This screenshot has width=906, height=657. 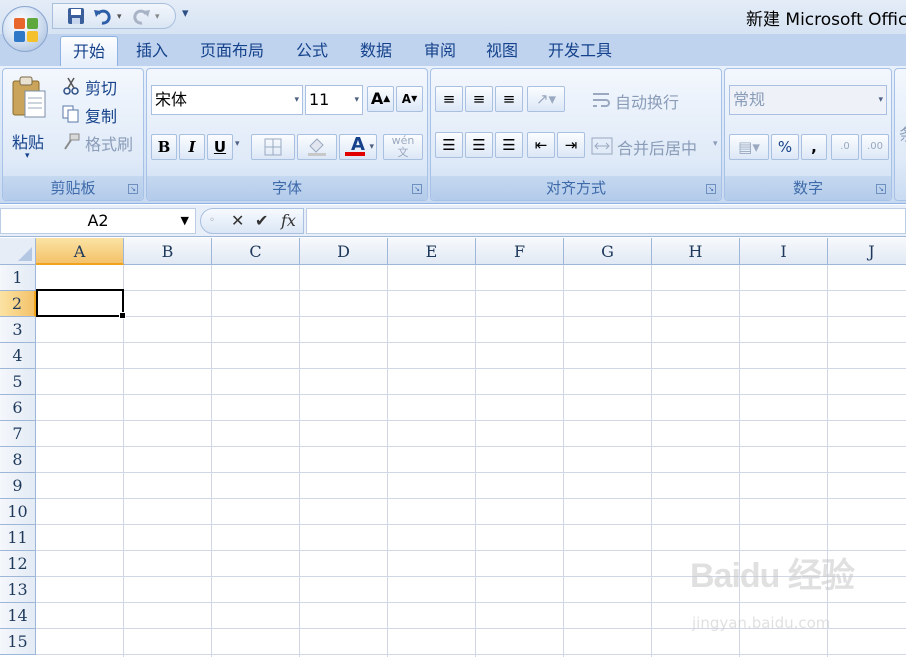 What do you see at coordinates (103, 17) in the screenshot?
I see `undo-icon` at bounding box center [103, 17].